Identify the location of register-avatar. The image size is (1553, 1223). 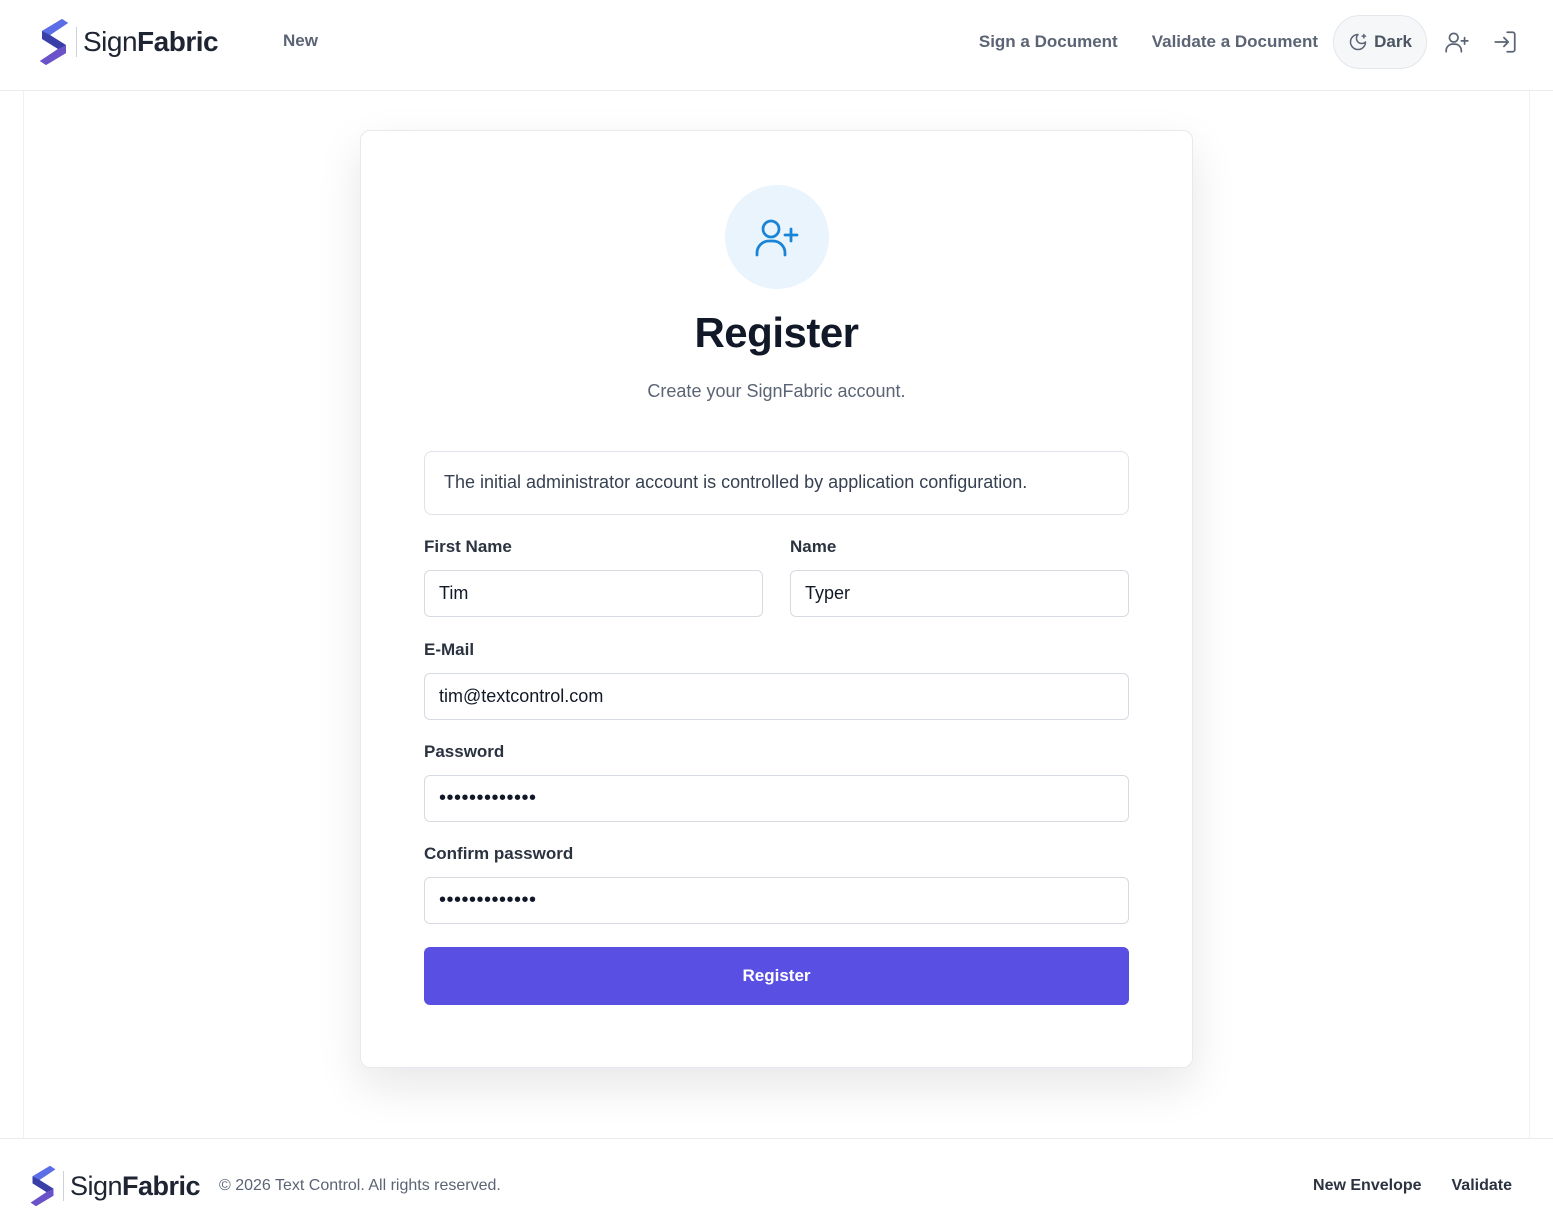
(777, 237).